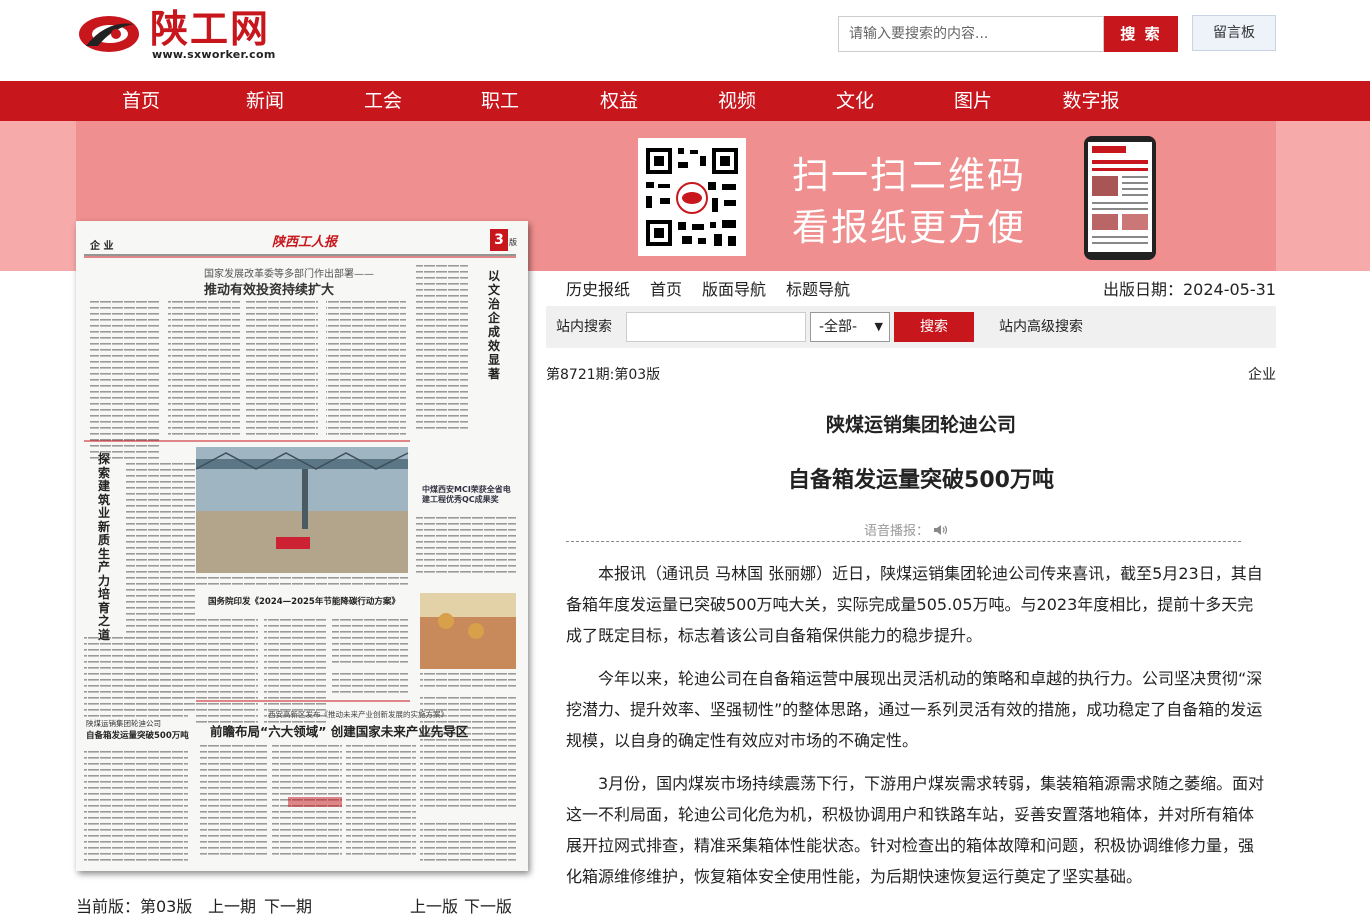 The image size is (1370, 917). What do you see at coordinates (920, 425) in the screenshot?
I see `article-subtitle: 陕煤运销集团轮迪公司` at bounding box center [920, 425].